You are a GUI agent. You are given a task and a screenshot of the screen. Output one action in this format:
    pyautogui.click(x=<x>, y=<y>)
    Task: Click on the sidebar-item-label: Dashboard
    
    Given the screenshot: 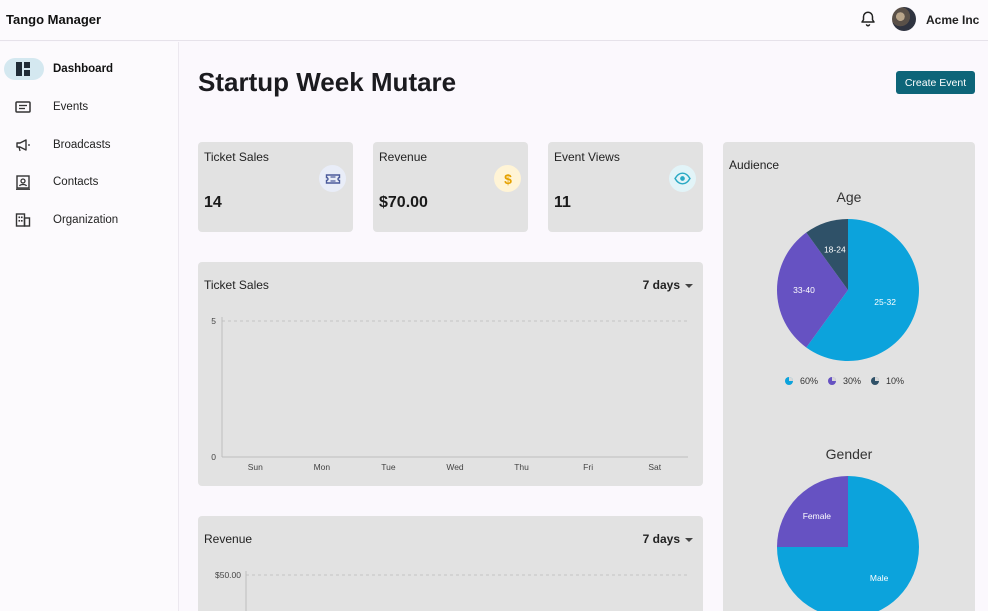 What is the action you would take?
    pyautogui.click(x=83, y=69)
    